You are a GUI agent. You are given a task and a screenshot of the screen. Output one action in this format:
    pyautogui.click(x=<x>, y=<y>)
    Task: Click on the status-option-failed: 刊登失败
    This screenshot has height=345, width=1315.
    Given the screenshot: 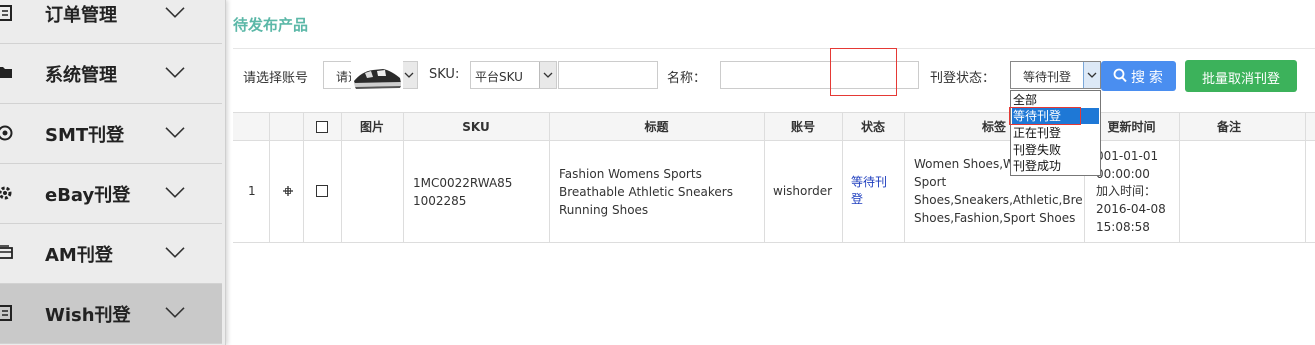 What is the action you would take?
    pyautogui.click(x=1055, y=150)
    